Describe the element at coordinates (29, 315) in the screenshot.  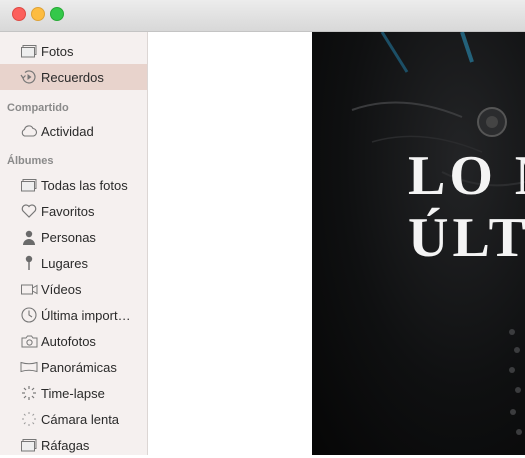
I see `clock-icon` at that location.